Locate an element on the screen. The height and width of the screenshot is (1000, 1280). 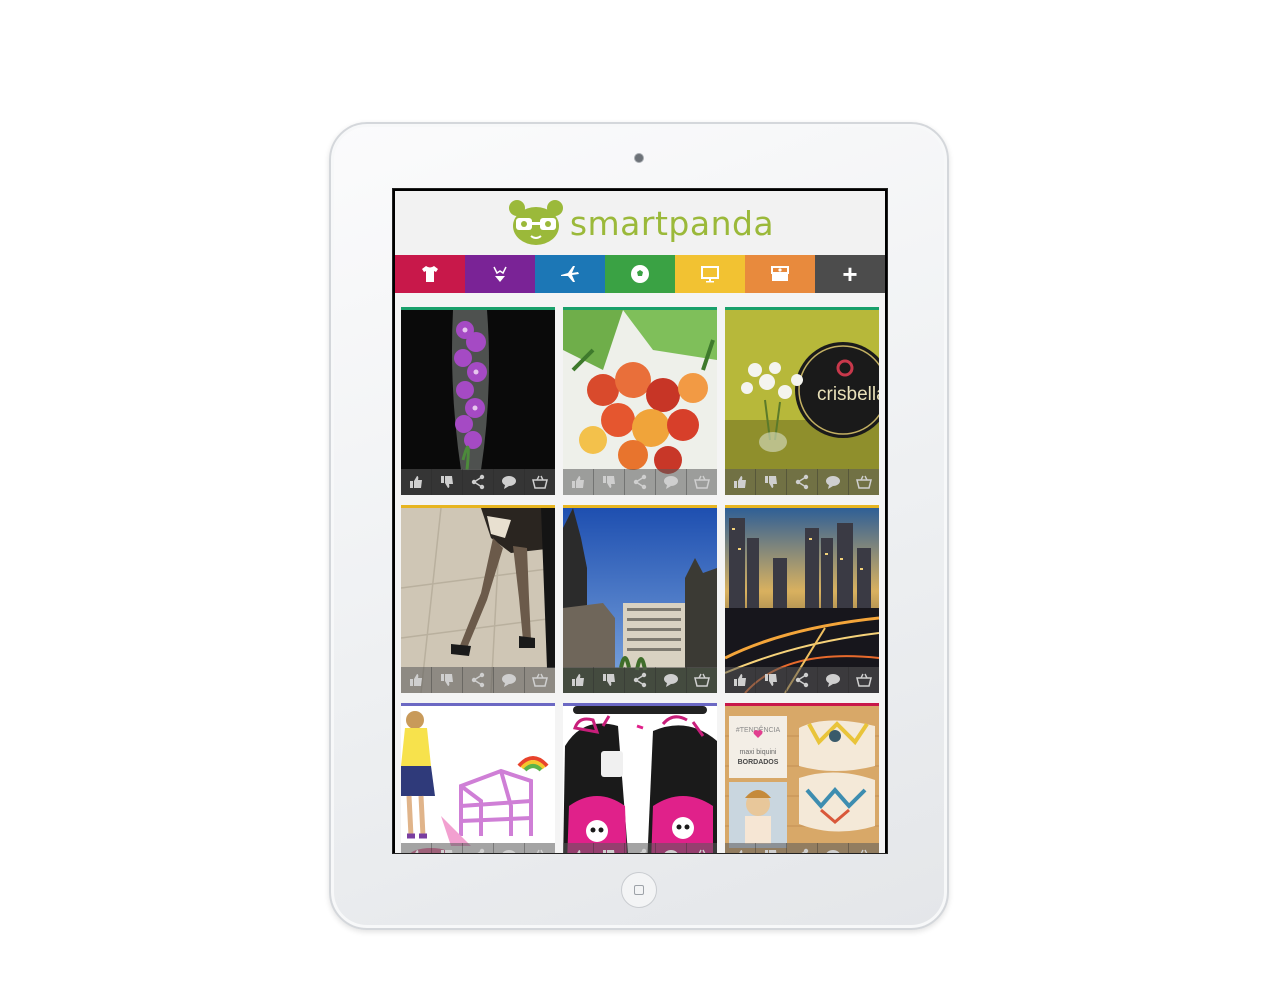
product-tile: crisbella is located at coordinates (802, 401).